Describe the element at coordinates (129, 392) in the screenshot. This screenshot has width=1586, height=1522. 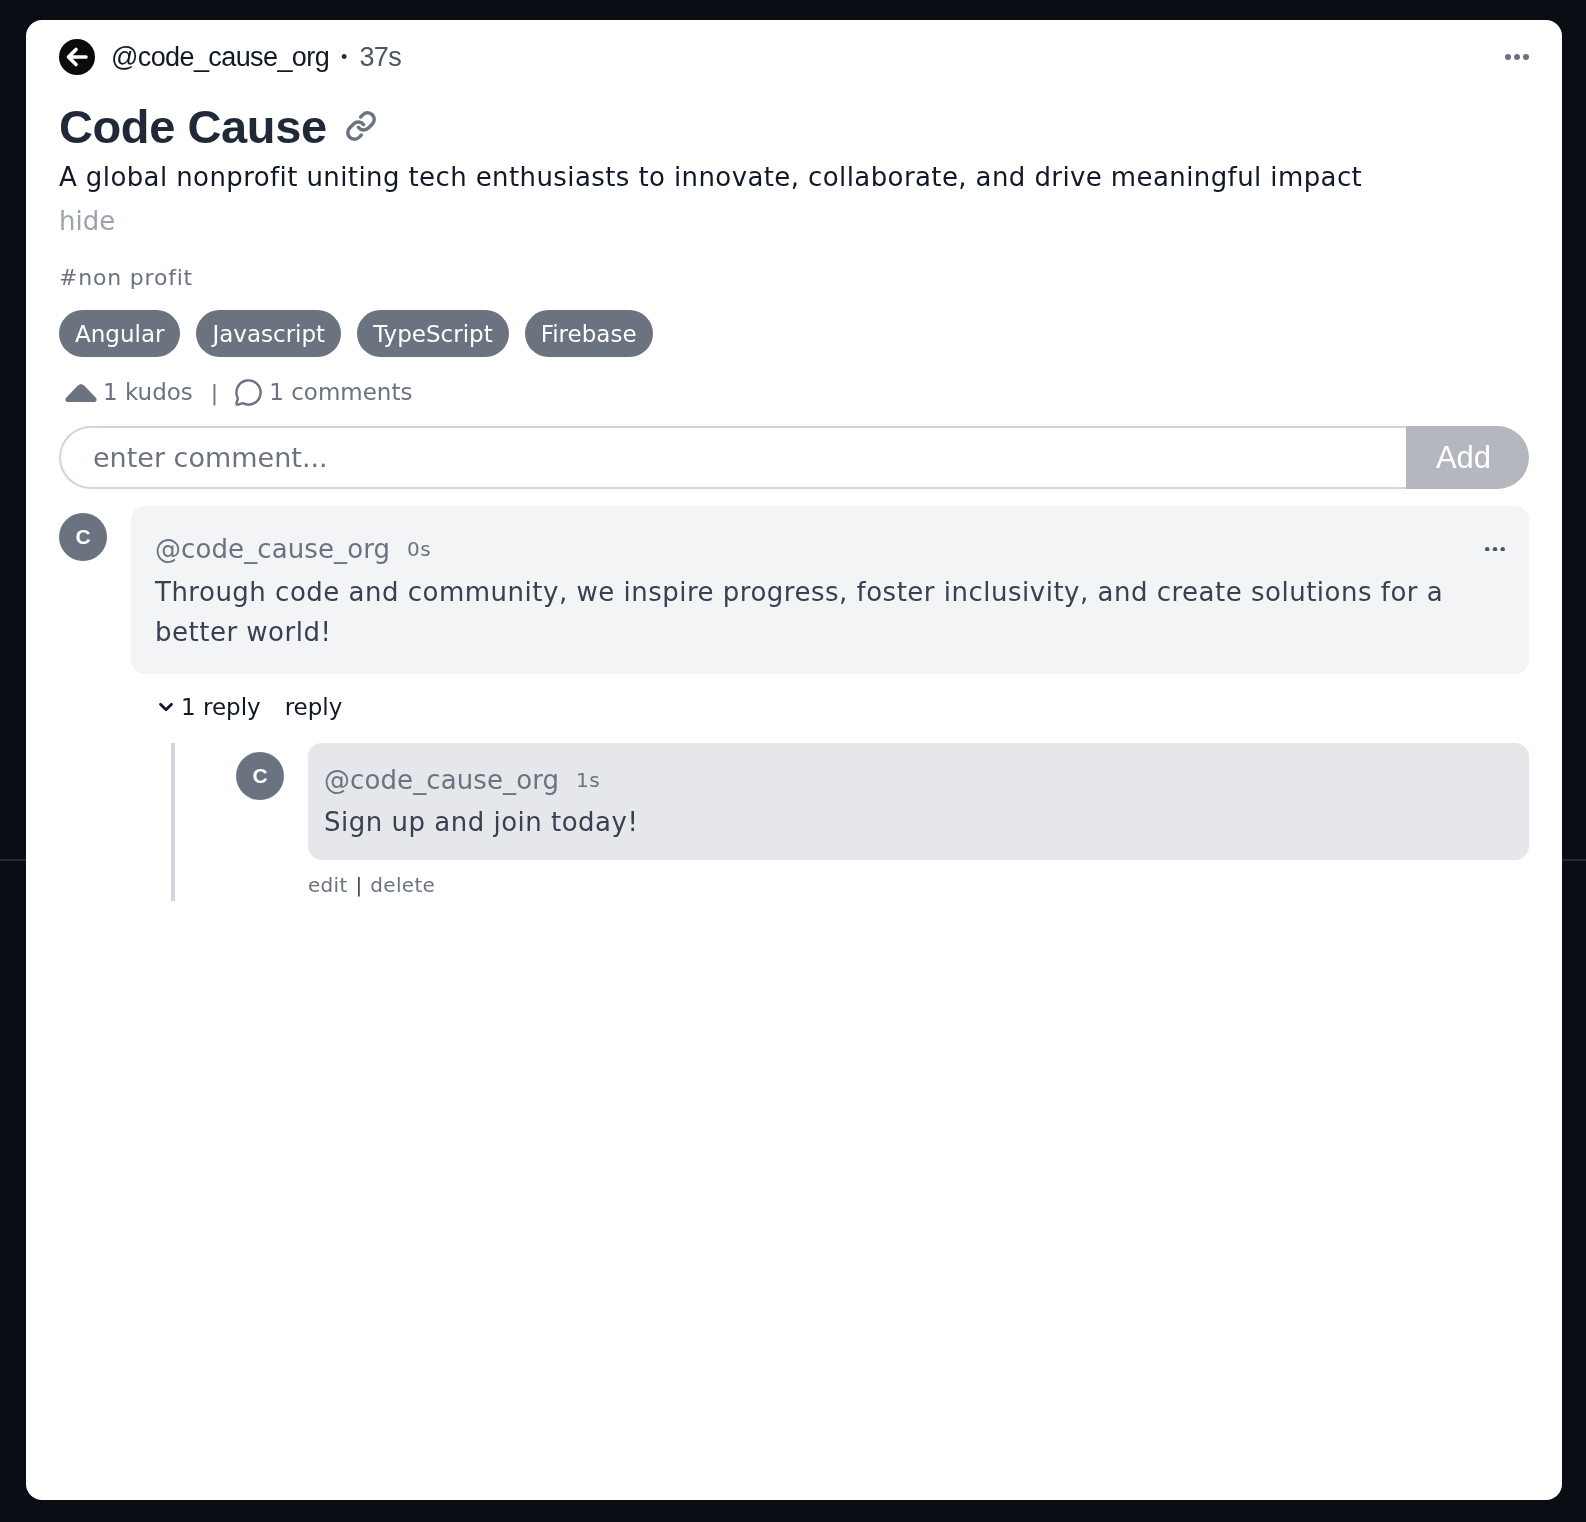
I see `kudos-button: 1 kudos` at that location.